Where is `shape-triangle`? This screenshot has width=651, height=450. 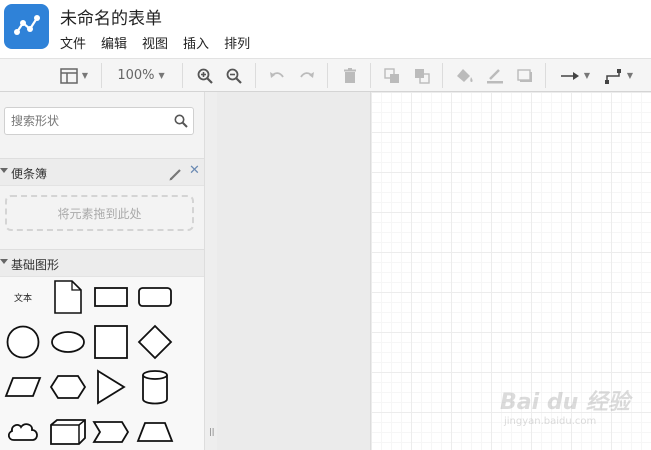 shape-triangle is located at coordinates (111, 387).